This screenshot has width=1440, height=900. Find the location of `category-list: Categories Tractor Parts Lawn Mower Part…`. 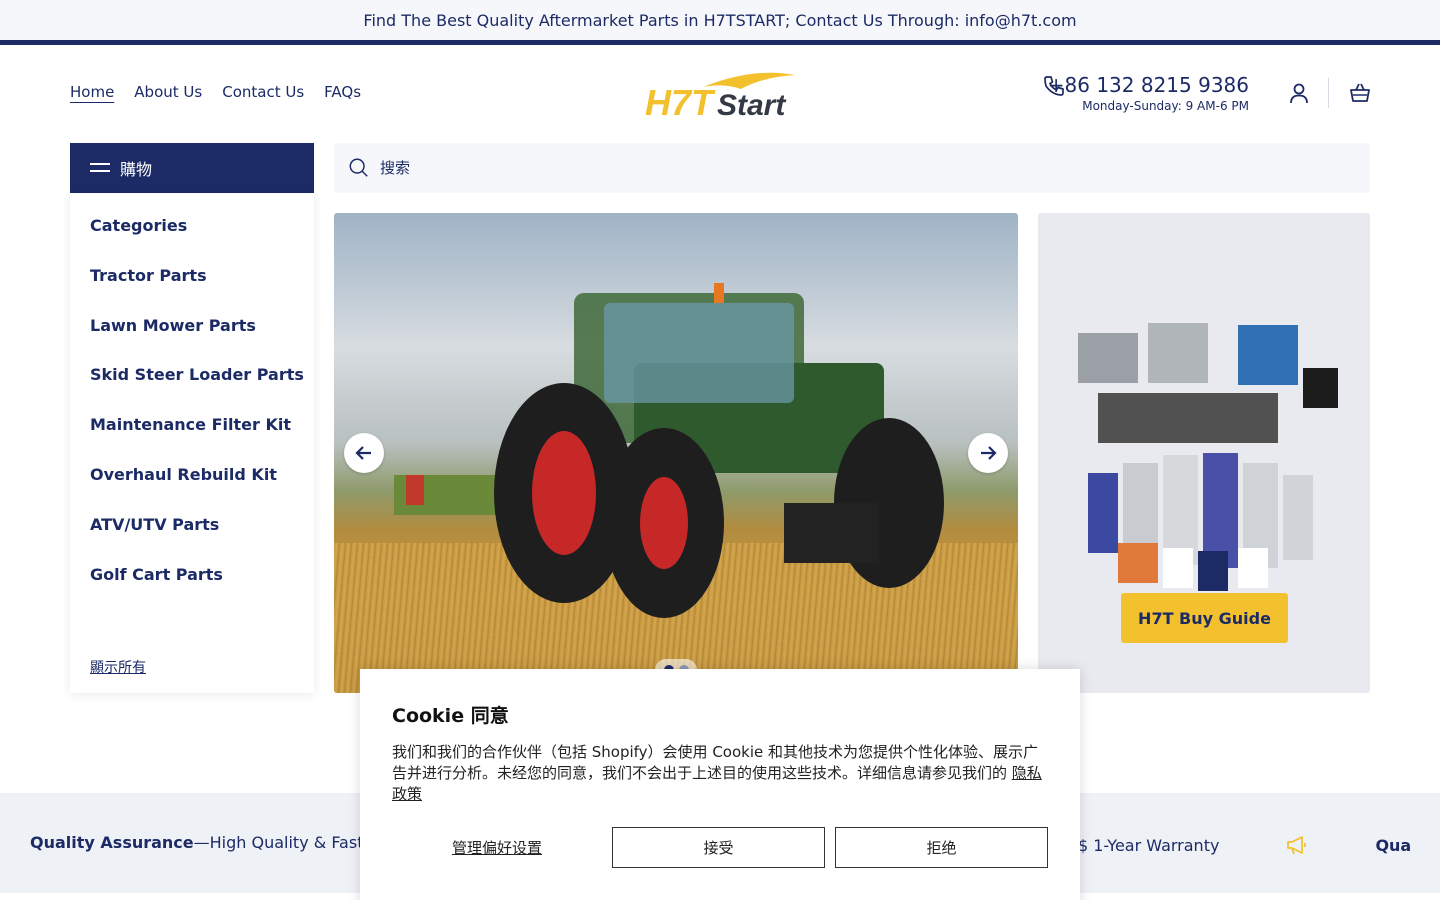

category-list: Categories Tractor Parts Lawn Mower Part… is located at coordinates (192, 402).